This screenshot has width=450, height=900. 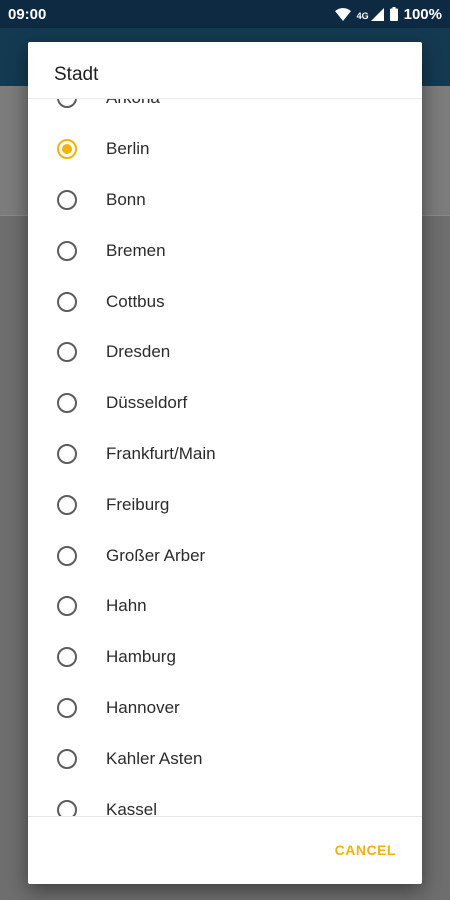 I want to click on actions-divider, so click(x=225, y=816).